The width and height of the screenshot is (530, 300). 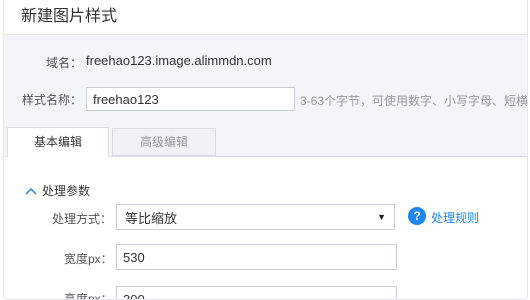 What do you see at coordinates (417, 216) in the screenshot?
I see `help-icon: ?` at bounding box center [417, 216].